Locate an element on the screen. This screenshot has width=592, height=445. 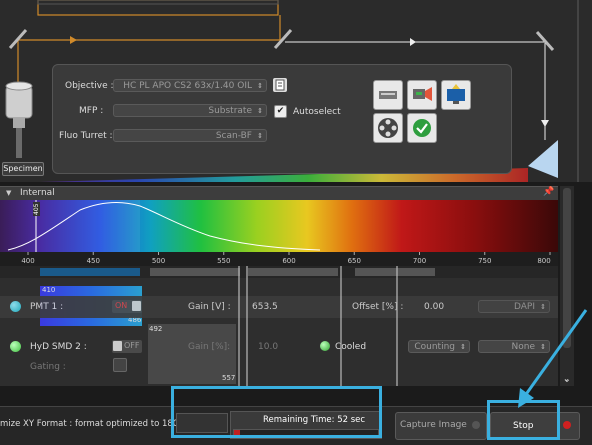
annotation-arrow is located at coordinates (553, 358).